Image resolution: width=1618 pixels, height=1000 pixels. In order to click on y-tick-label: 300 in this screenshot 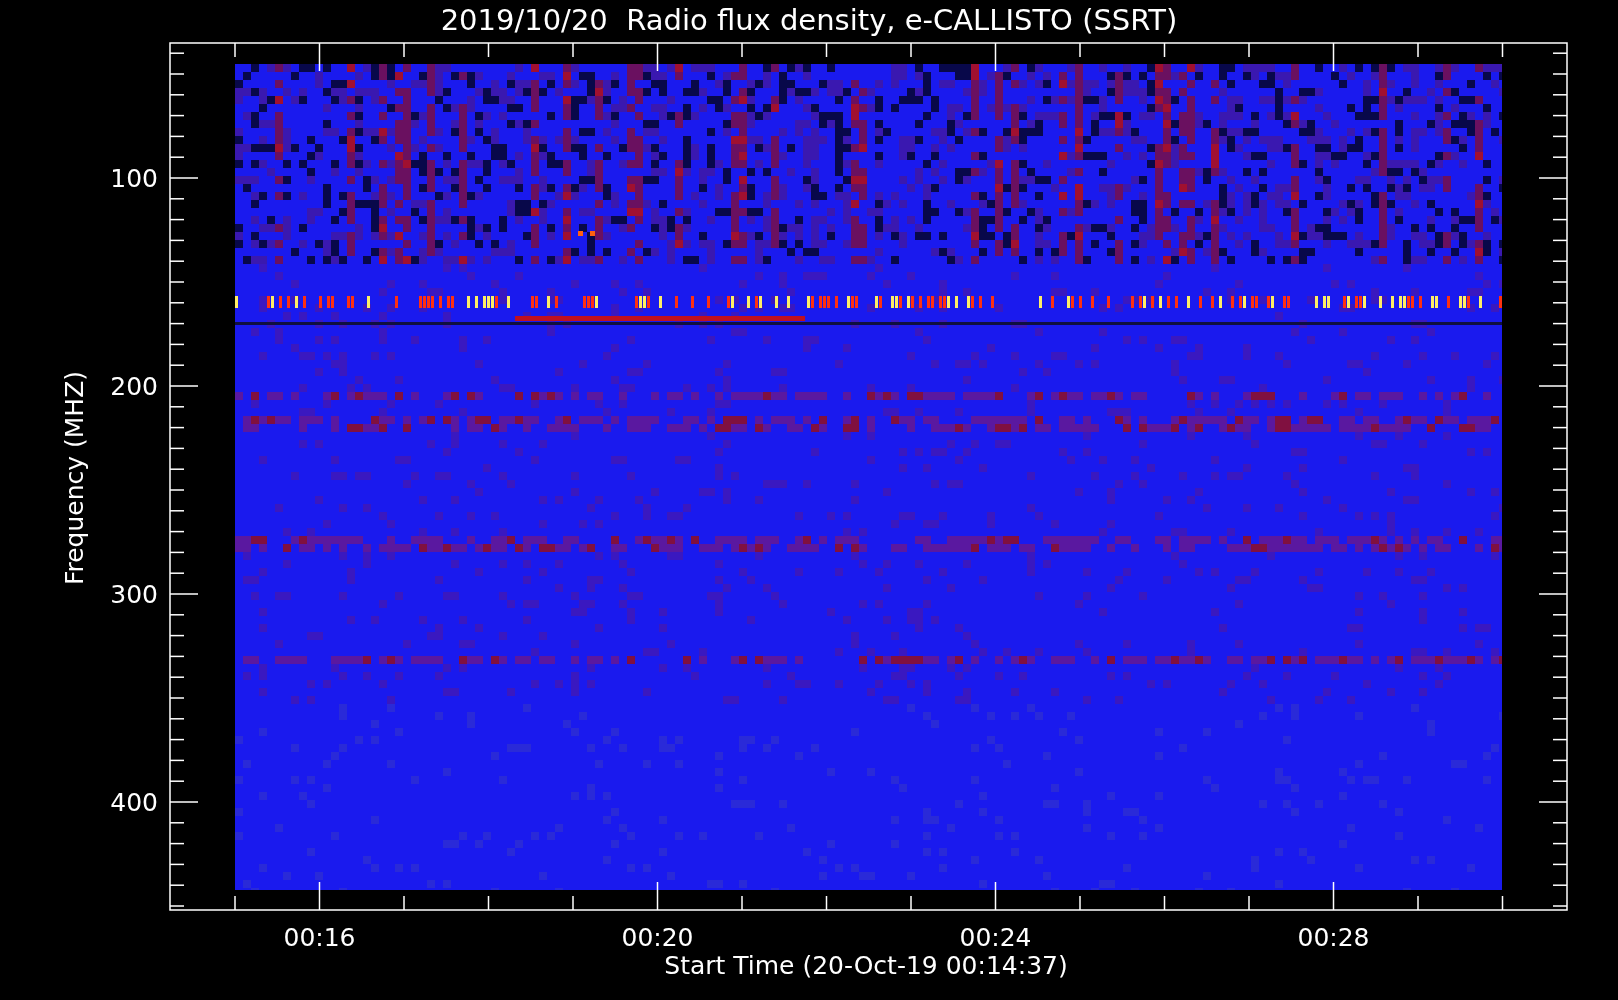, I will do `click(134, 594)`.